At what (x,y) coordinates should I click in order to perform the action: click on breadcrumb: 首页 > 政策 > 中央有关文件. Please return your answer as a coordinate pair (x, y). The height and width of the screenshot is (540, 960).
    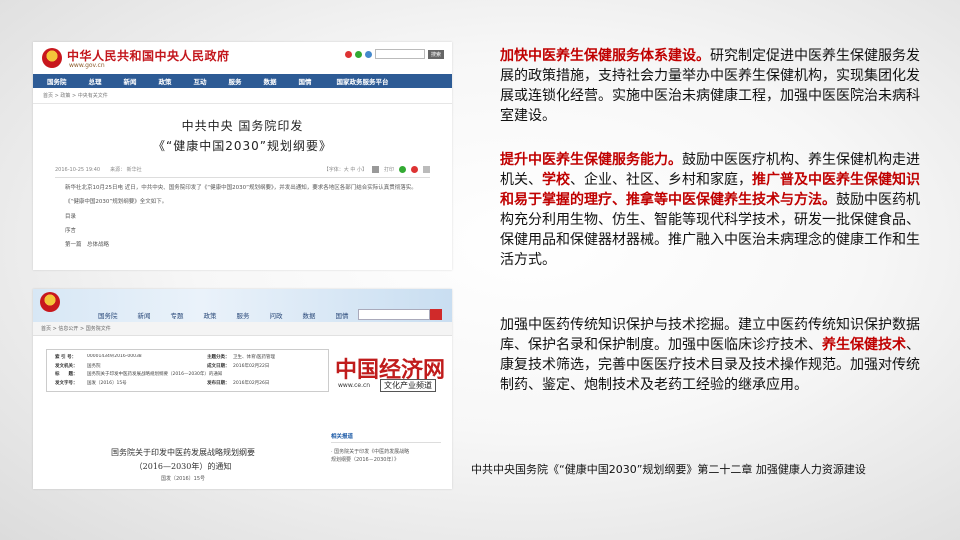
    Looking at the image, I should click on (242, 96).